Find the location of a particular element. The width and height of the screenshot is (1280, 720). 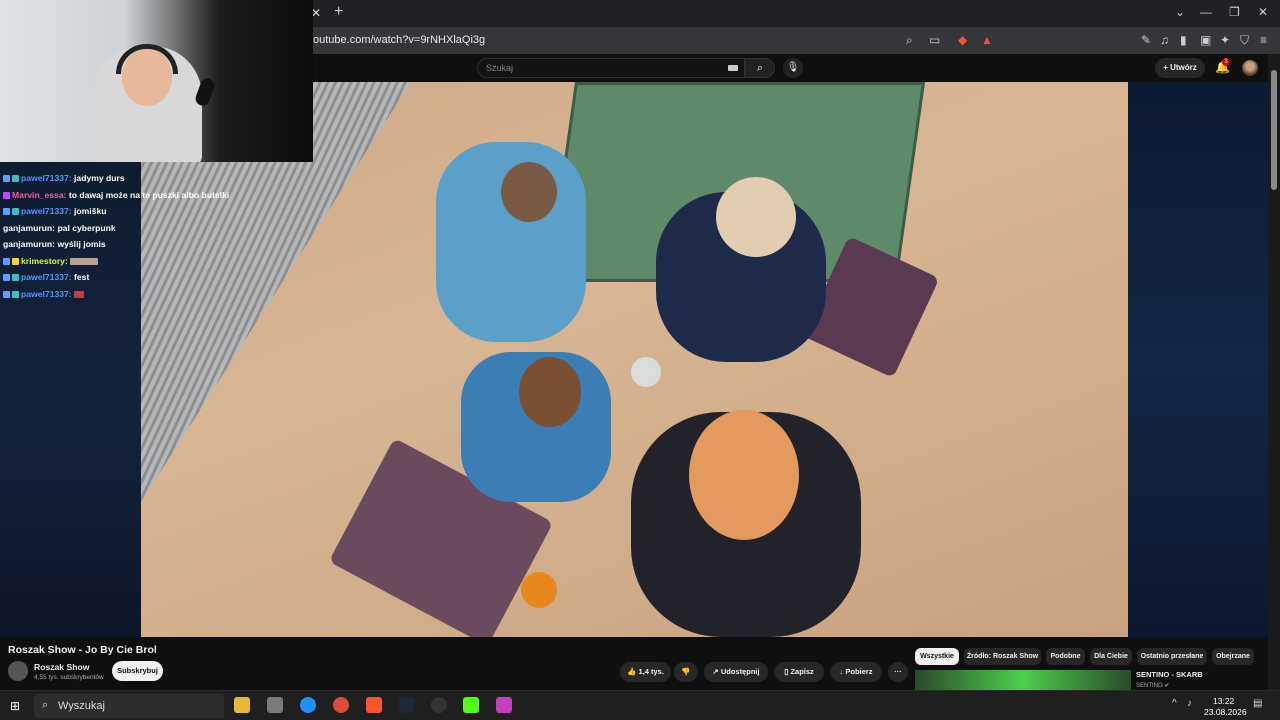

recommended-title: SENTINO - SKARB is located at coordinates (1169, 674).